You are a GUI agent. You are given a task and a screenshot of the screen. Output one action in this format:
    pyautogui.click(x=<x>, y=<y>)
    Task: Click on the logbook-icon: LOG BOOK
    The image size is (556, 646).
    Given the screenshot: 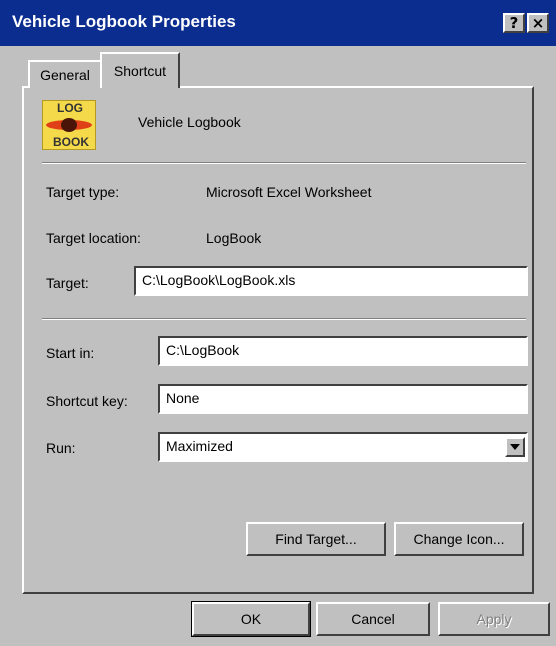 What is the action you would take?
    pyautogui.click(x=69, y=125)
    